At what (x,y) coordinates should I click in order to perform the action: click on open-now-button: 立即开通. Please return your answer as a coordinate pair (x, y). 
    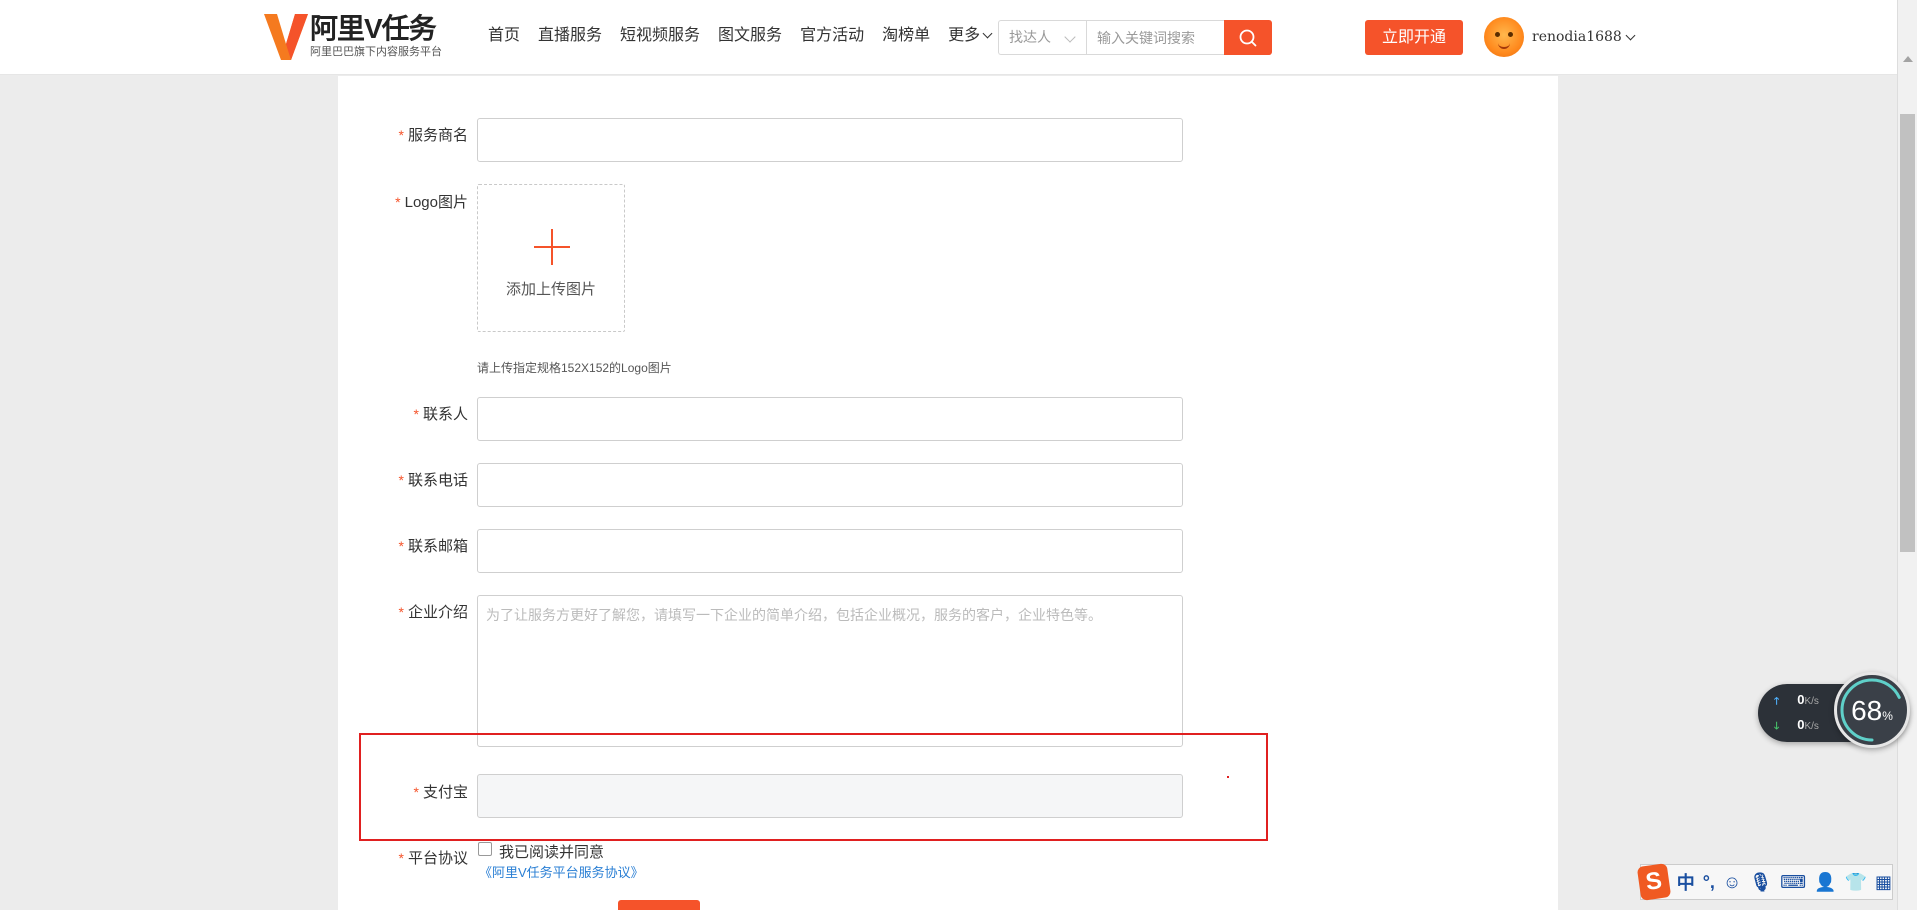
    Looking at the image, I should click on (1414, 37).